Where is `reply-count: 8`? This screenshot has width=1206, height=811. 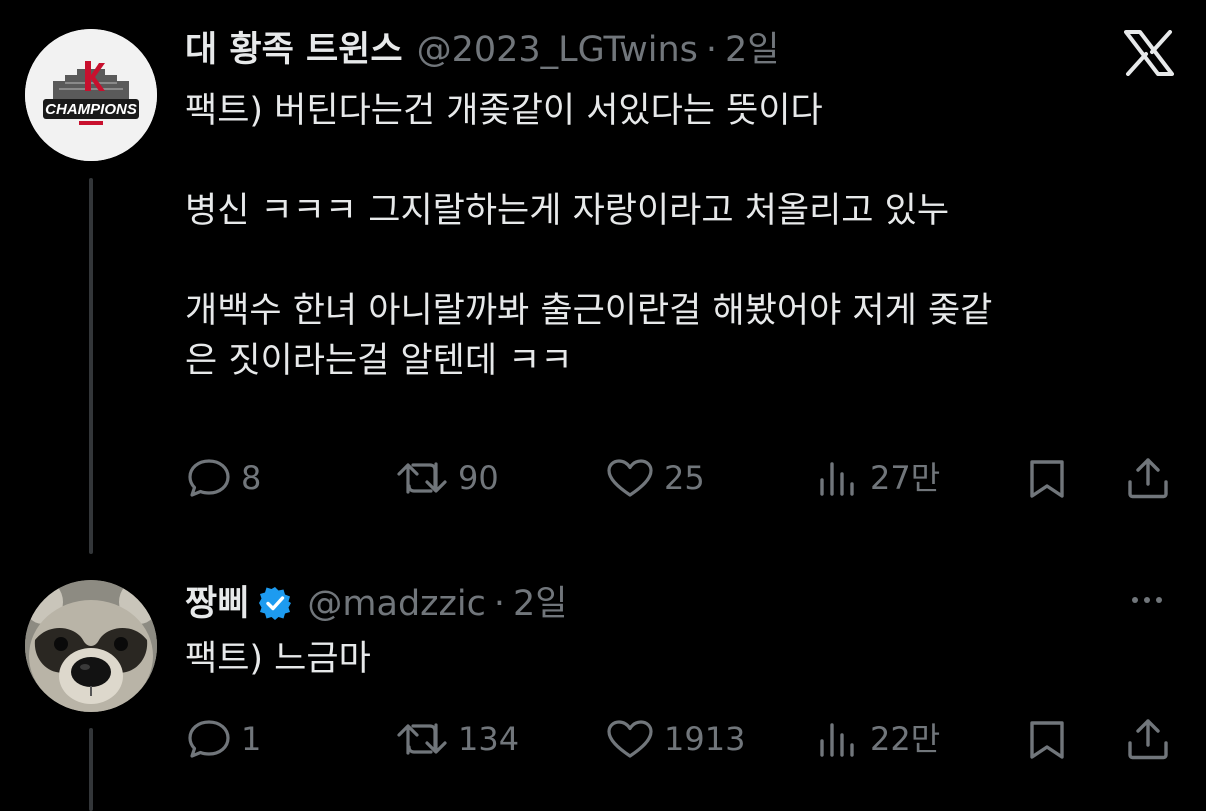
reply-count: 8 is located at coordinates (251, 478).